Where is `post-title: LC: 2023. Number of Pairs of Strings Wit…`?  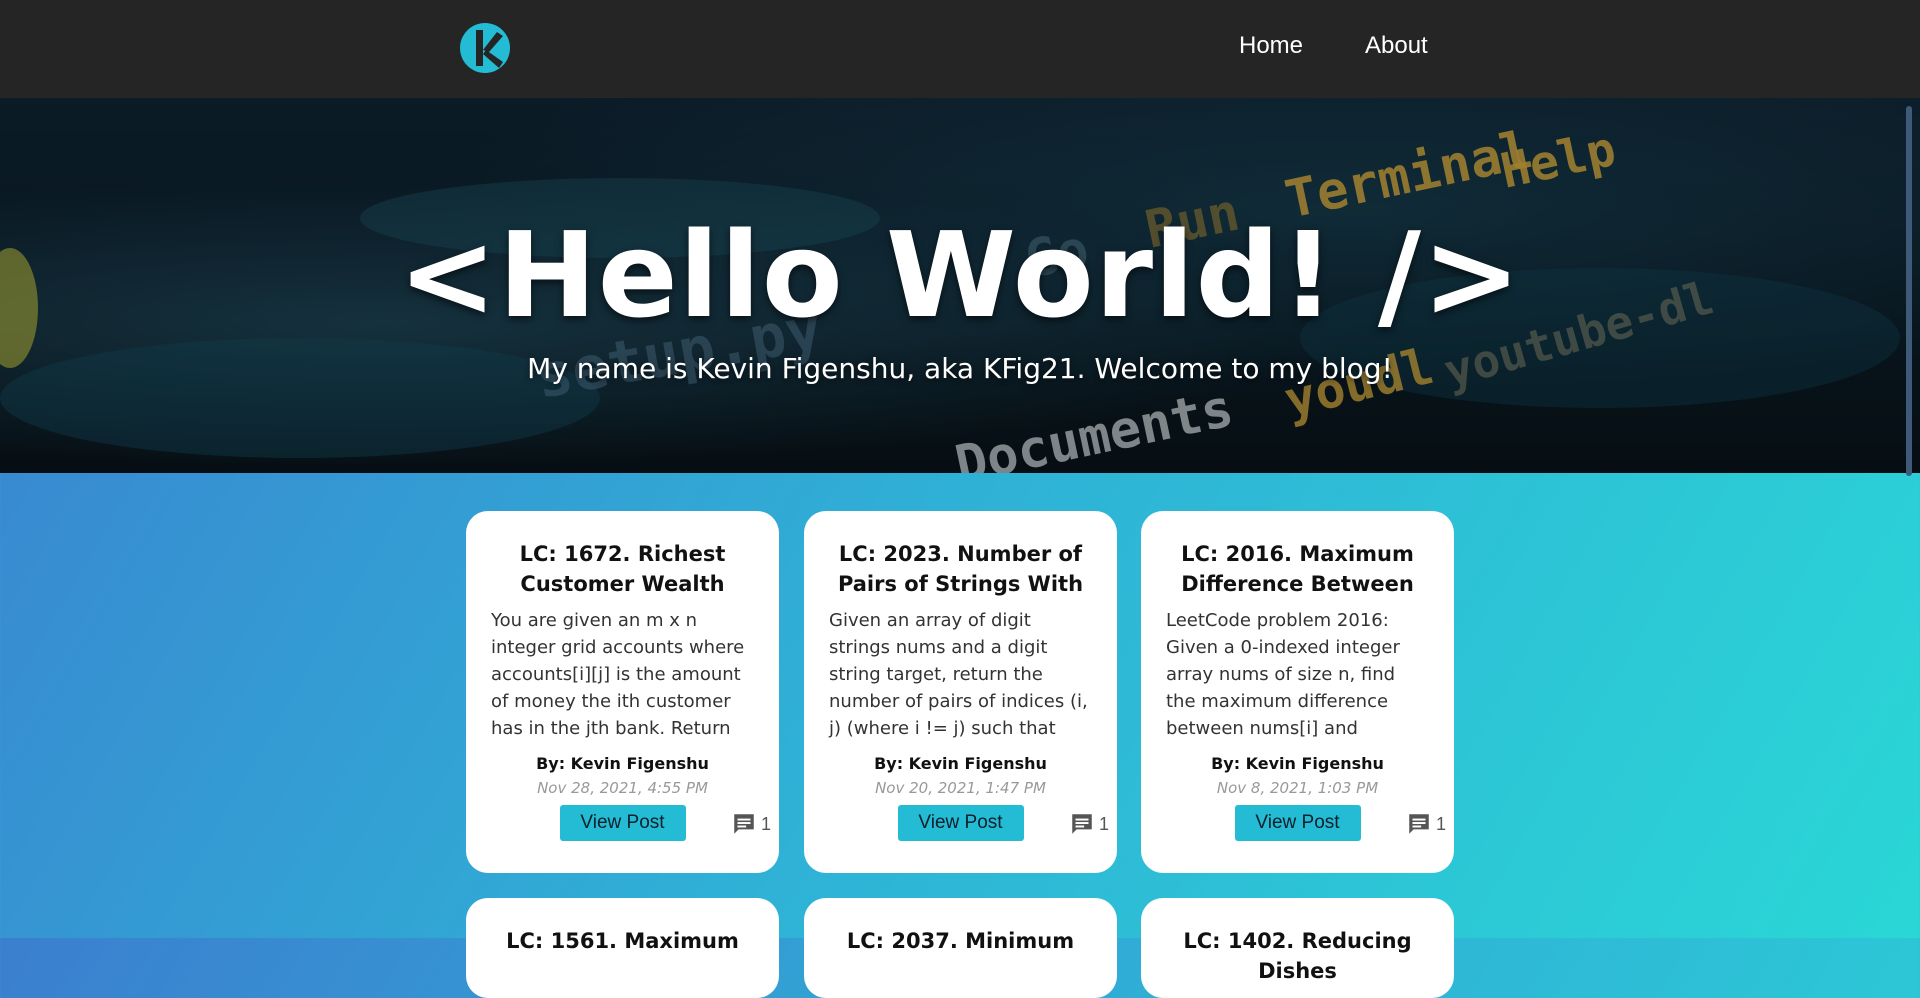 post-title: LC: 2023. Number of Pairs of Strings Wit… is located at coordinates (960, 569).